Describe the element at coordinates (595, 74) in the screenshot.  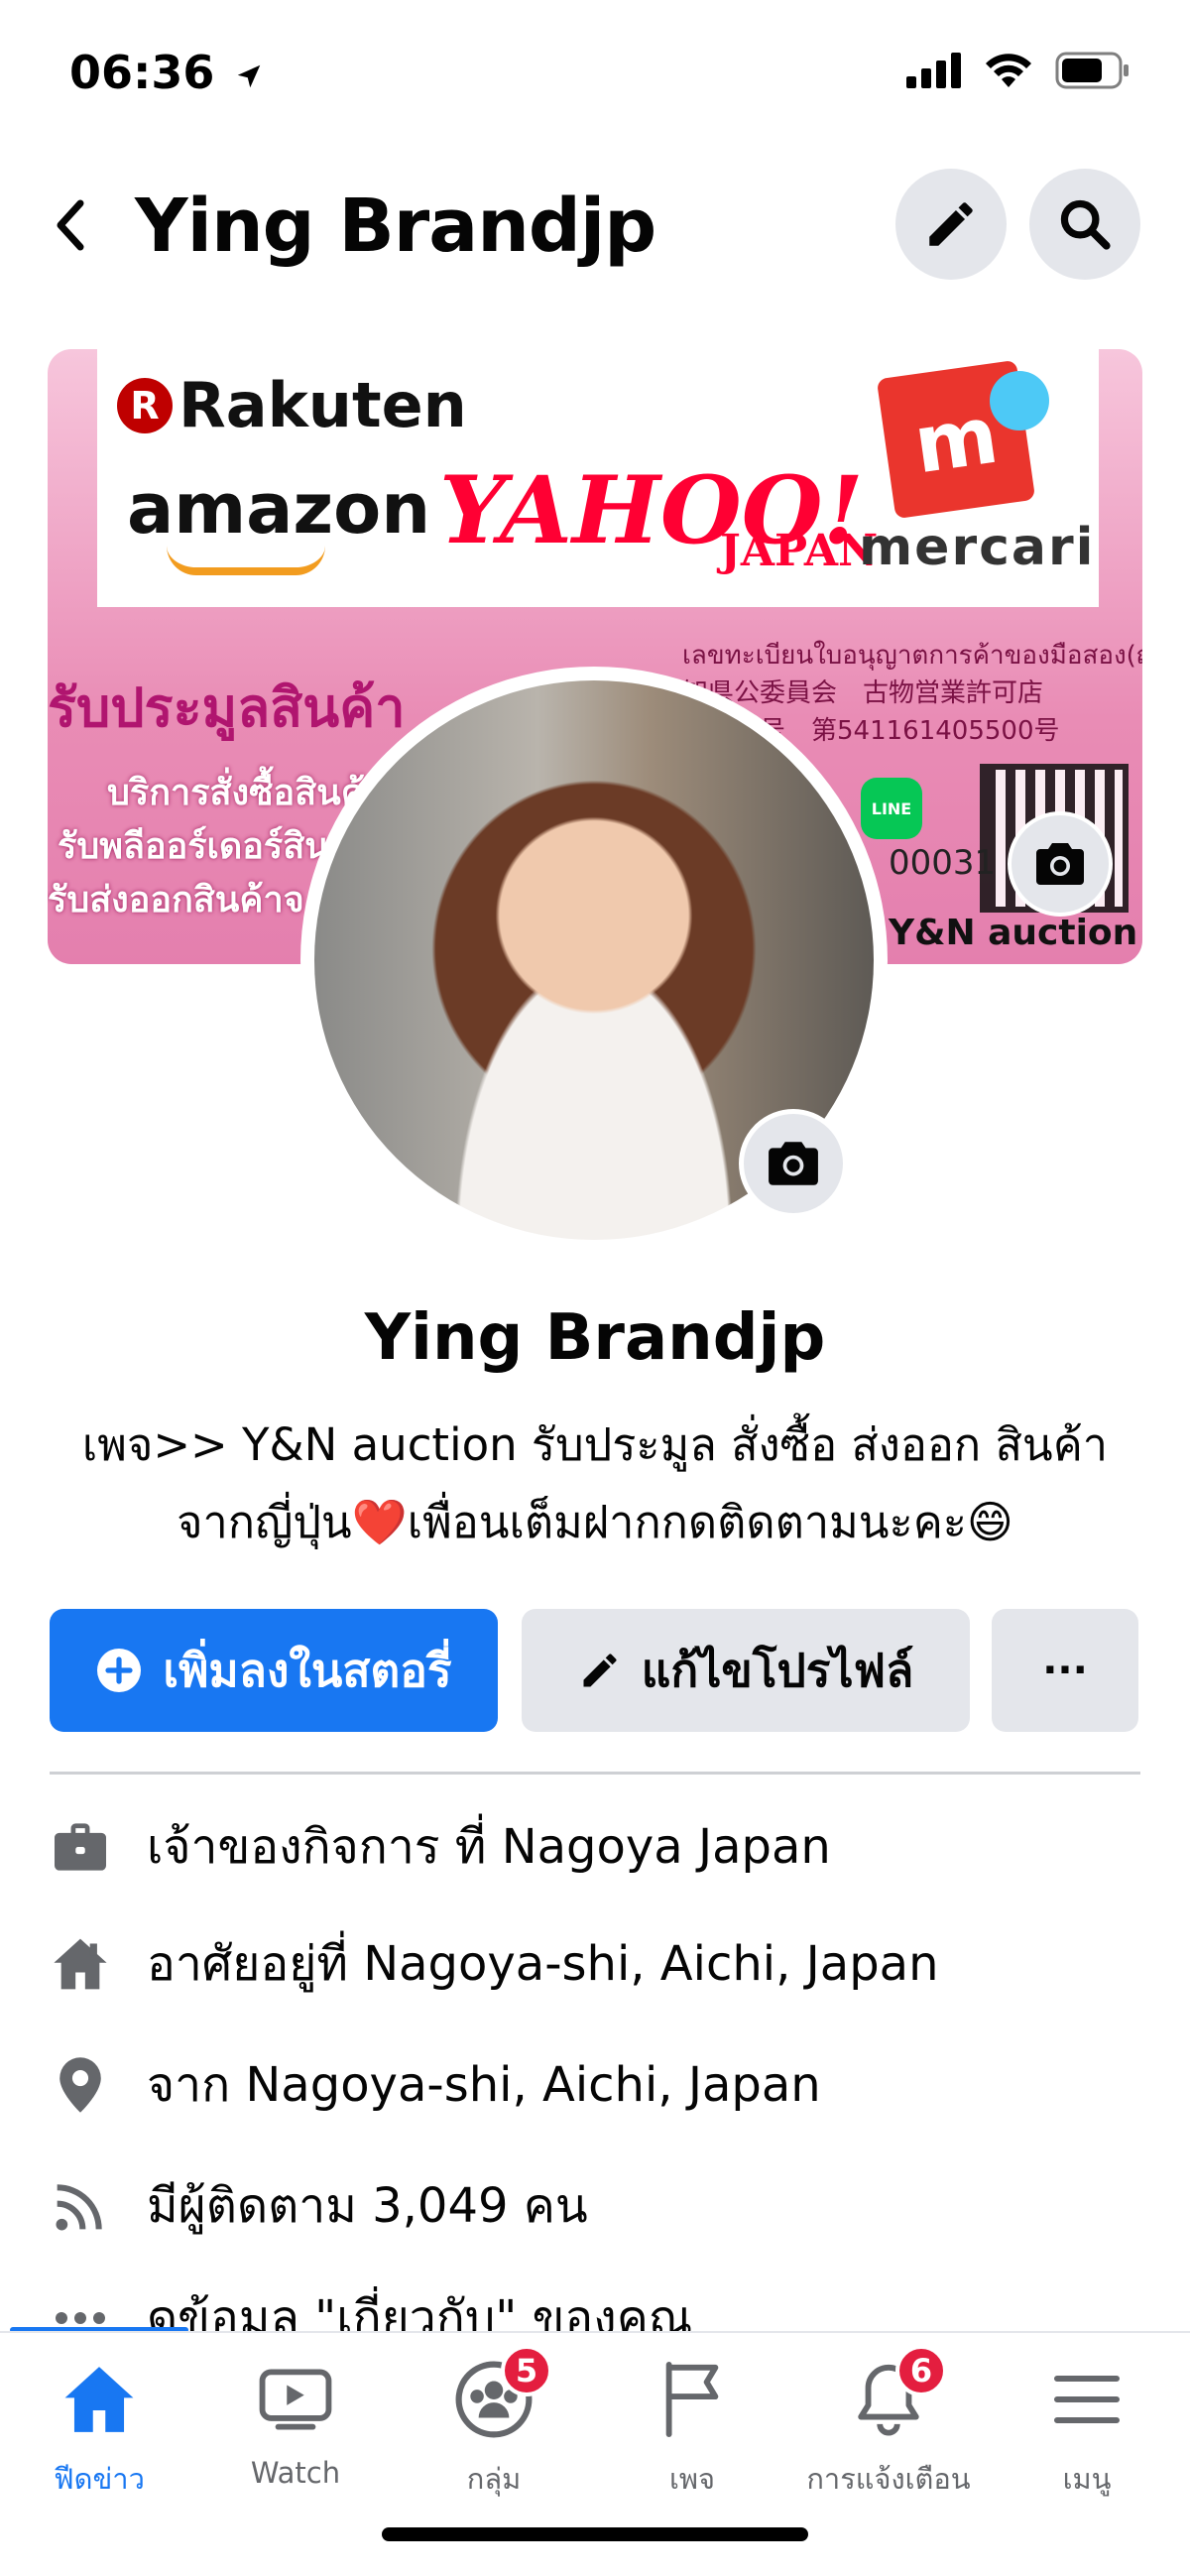
I see `status-bar: 06:36` at that location.